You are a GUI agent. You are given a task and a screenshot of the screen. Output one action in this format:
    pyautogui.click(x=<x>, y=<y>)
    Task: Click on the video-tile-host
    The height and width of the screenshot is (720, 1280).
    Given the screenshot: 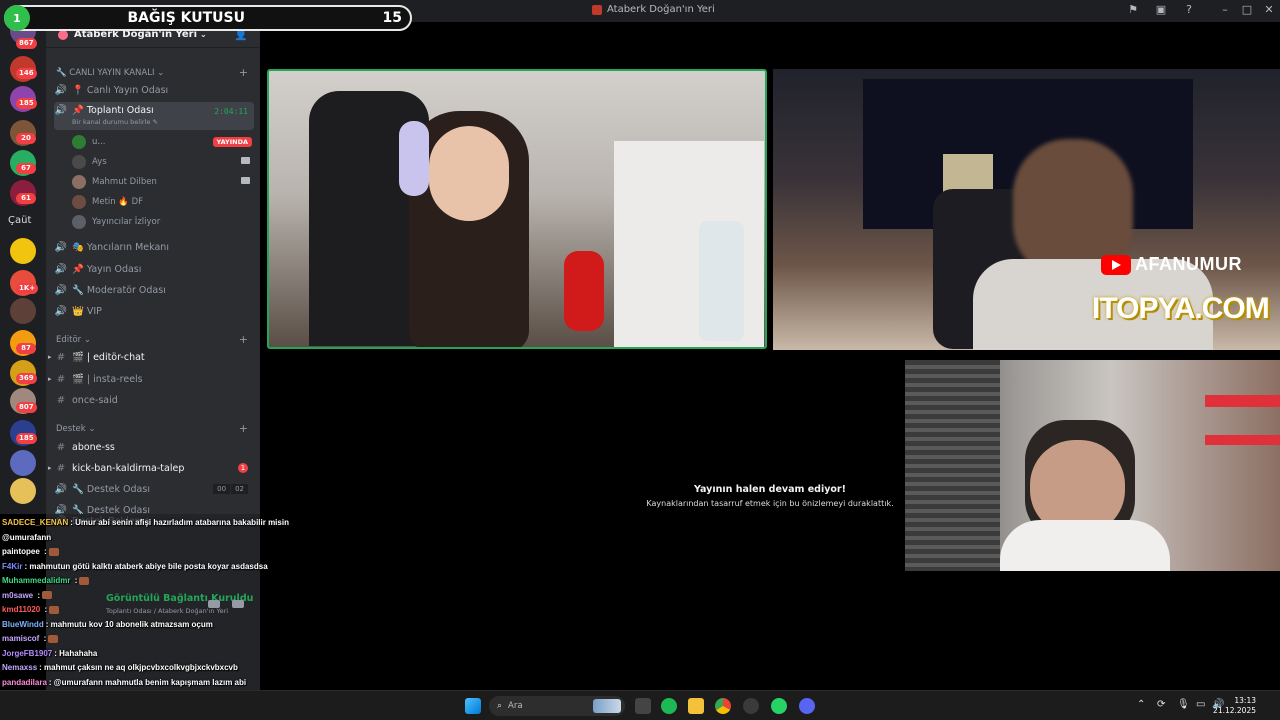 What is the action you would take?
    pyautogui.click(x=1092, y=465)
    